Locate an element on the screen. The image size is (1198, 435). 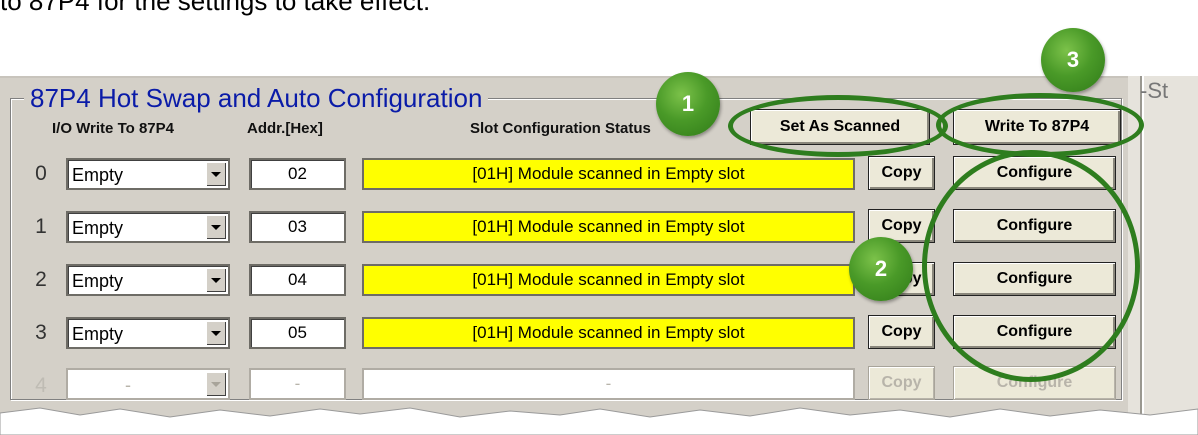
highlight-ring-configure-buttons is located at coordinates (1031, 266).